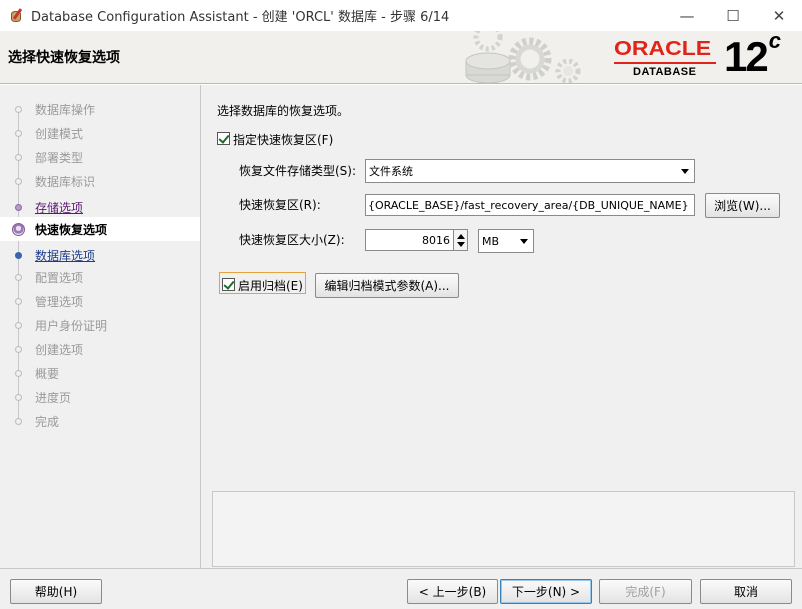  What do you see at coordinates (401, 57) in the screenshot?
I see `wizard-header: 选择快速恢复选项 ORACLE DATABASE 12c` at bounding box center [401, 57].